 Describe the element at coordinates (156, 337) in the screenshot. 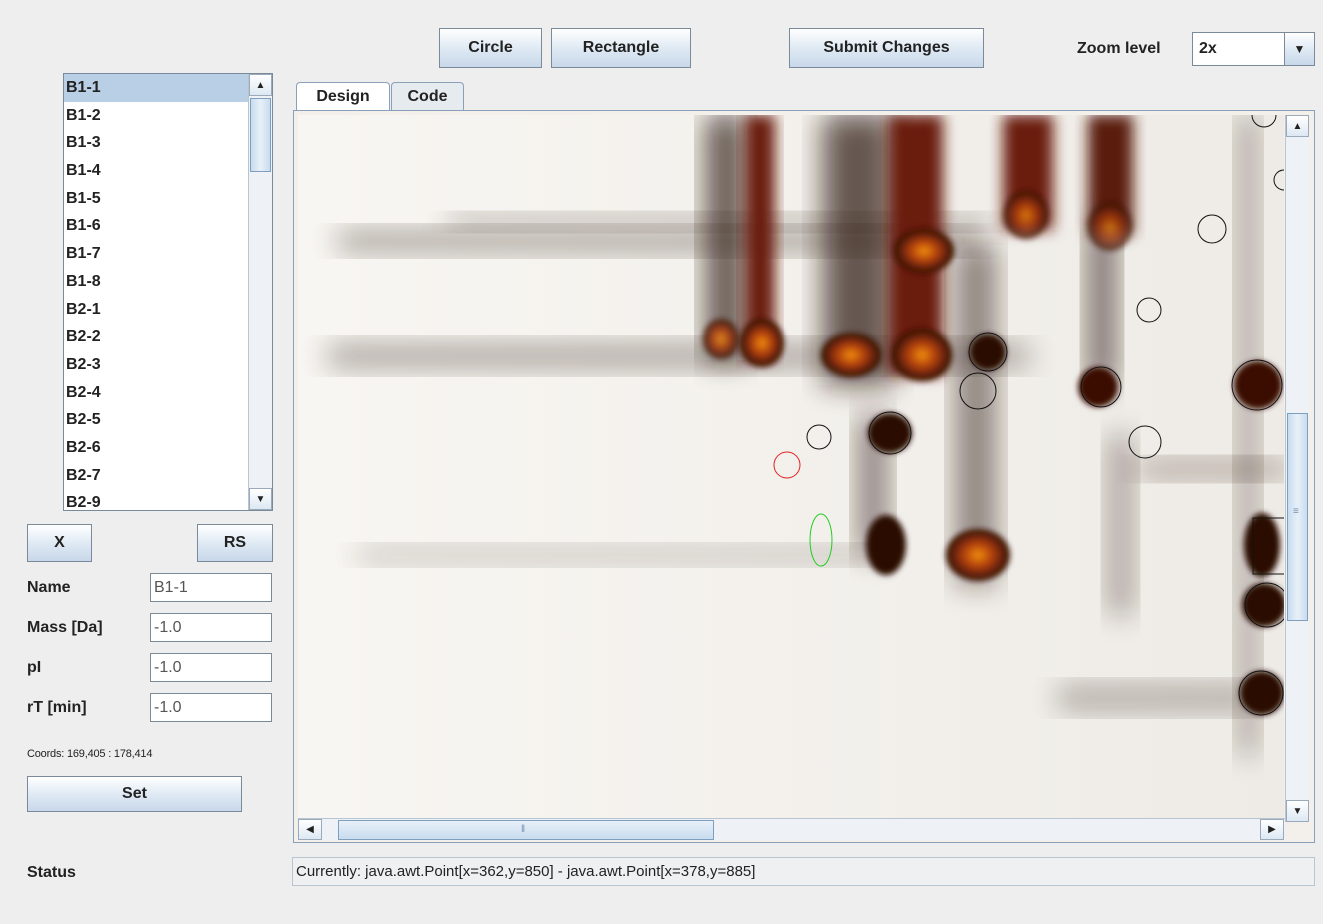

I see `list-item: B2-2` at that location.